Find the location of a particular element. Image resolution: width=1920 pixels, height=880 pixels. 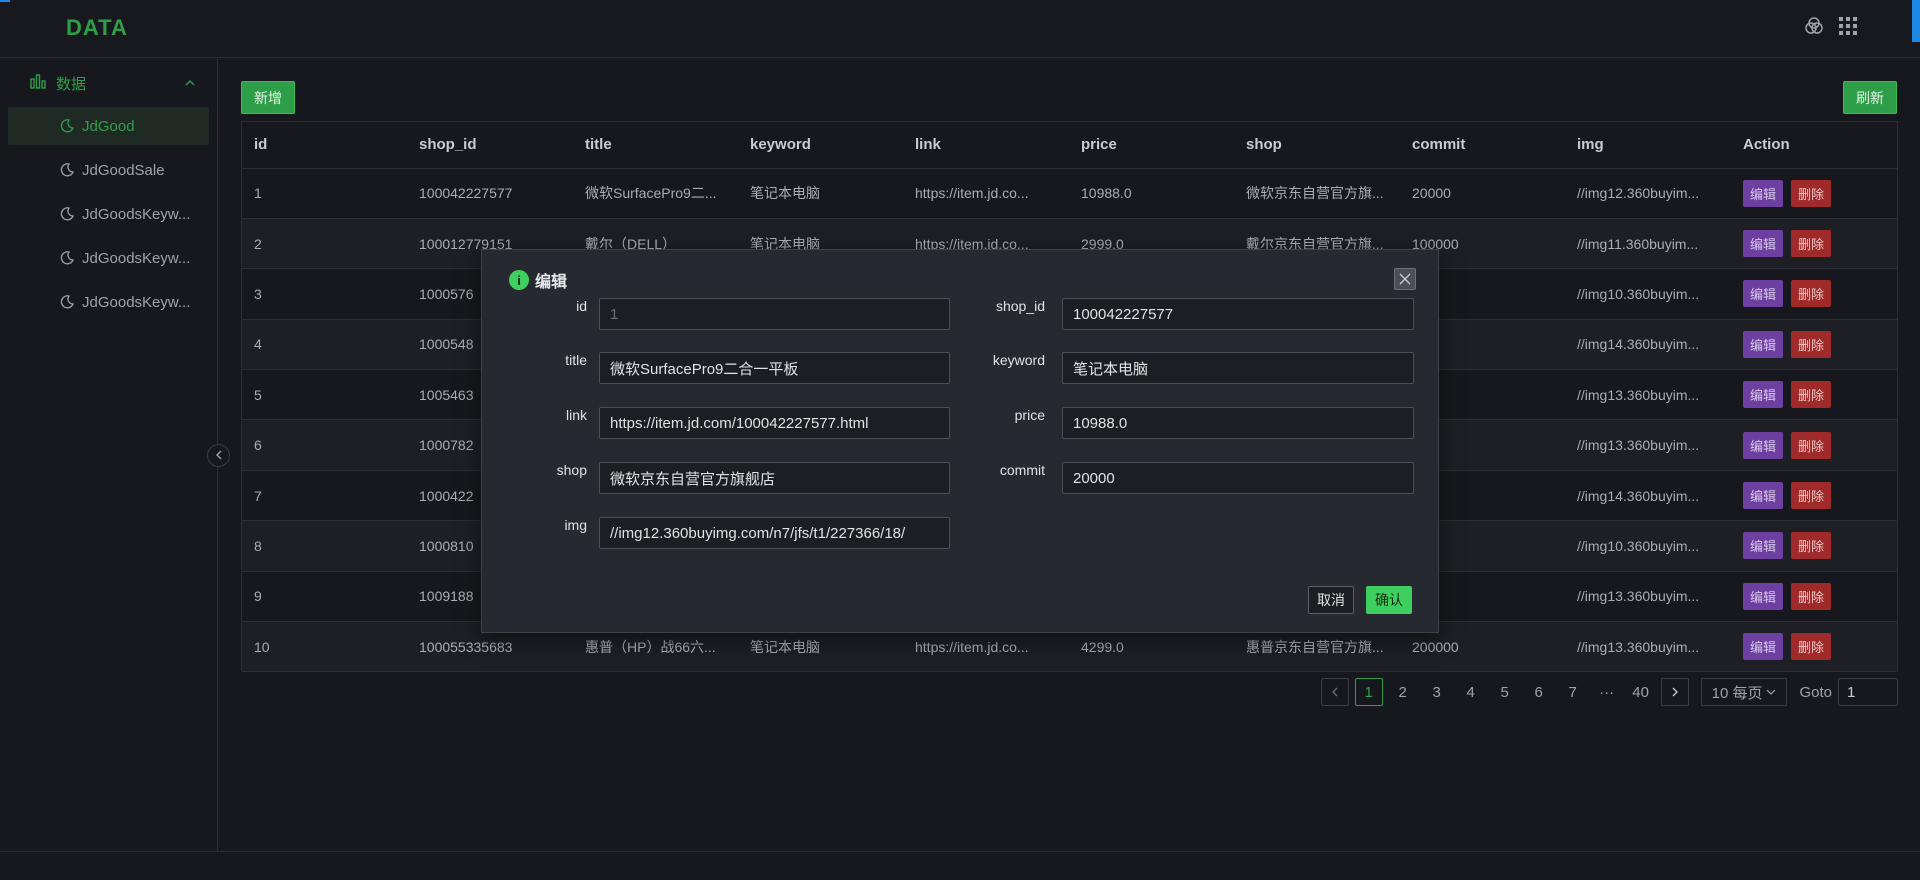

page-button: 6 is located at coordinates (1539, 692).